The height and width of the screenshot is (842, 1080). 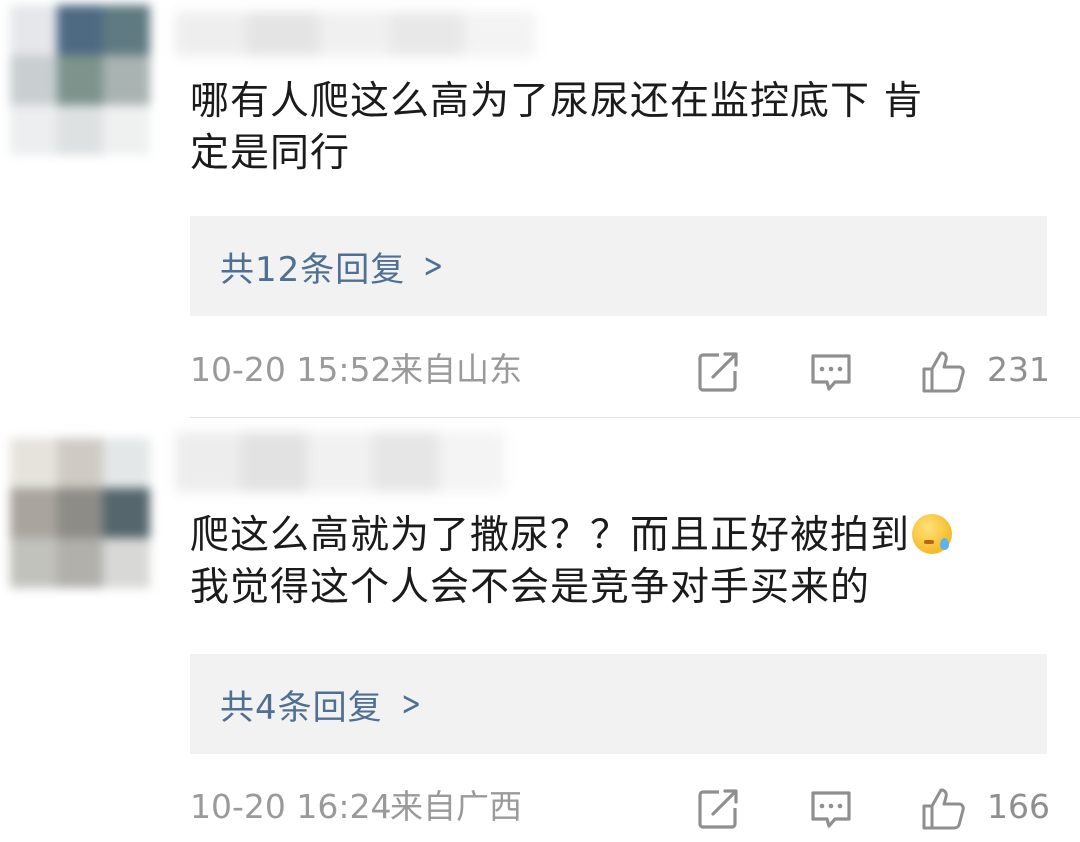 What do you see at coordinates (550, 535) in the screenshot?
I see `comment-text-line: 爬这么高就为了撒尿？？而且正好被拍到` at bounding box center [550, 535].